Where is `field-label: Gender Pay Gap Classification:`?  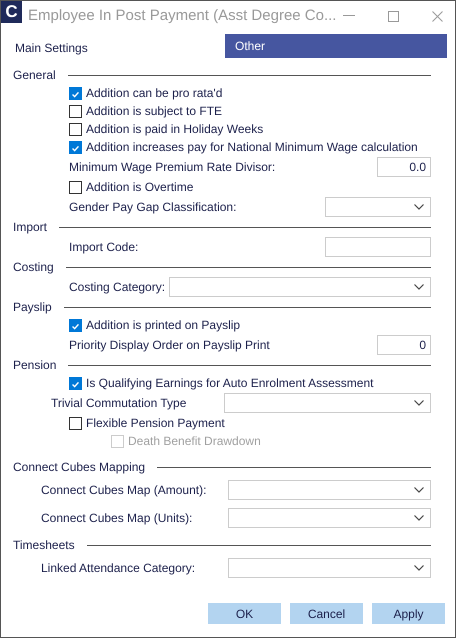
field-label: Gender Pay Gap Classification: is located at coordinates (152, 207).